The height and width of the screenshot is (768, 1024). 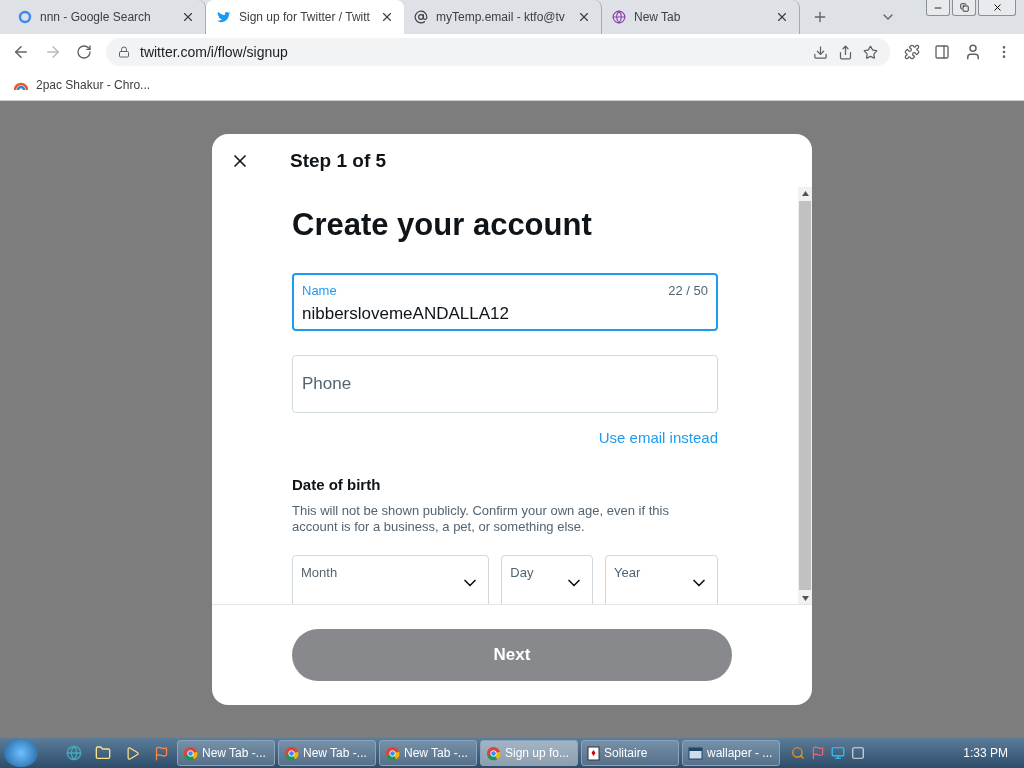 What do you see at coordinates (391, 579) in the screenshot?
I see `dropdown: Month` at bounding box center [391, 579].